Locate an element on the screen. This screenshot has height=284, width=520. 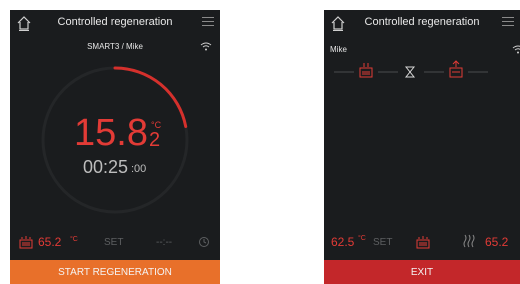
exit-button: EXIT is located at coordinates (422, 272).